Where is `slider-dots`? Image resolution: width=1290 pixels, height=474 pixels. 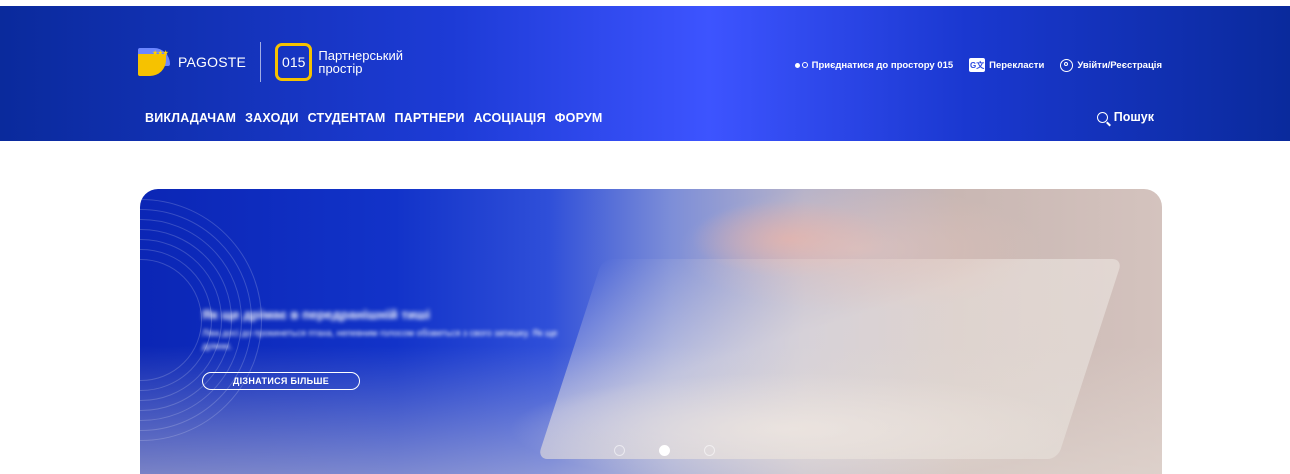
slider-dots is located at coordinates (664, 450).